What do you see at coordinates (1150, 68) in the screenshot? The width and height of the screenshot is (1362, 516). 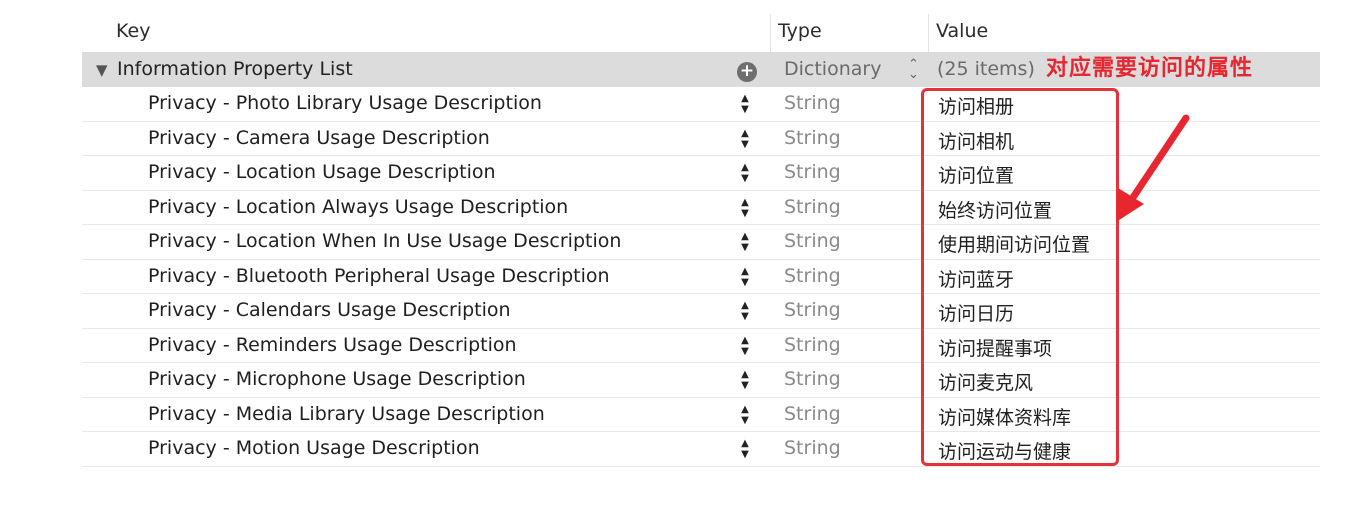 I see `annotation-label: 对应需要访问的属性` at bounding box center [1150, 68].